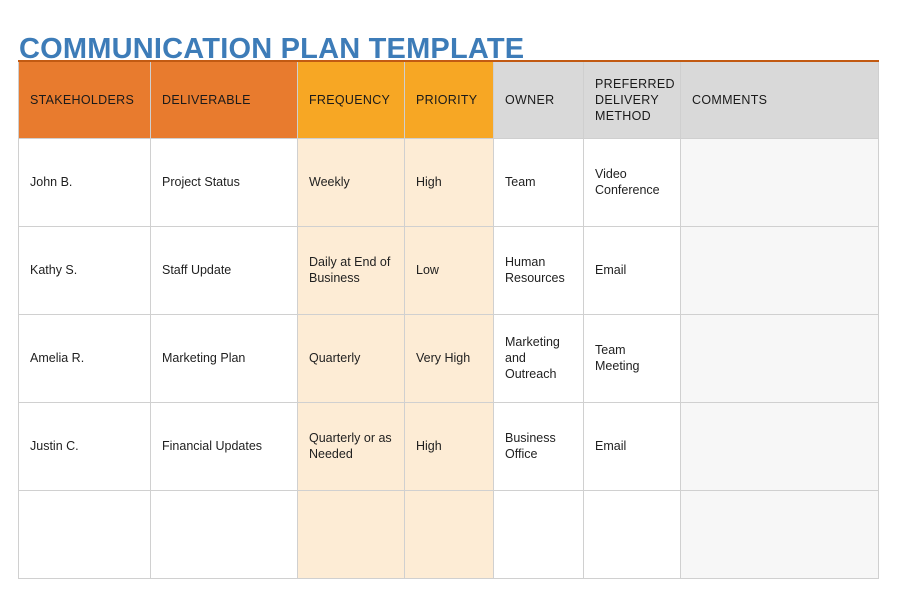 Image resolution: width=900 pixels, height=599 pixels. What do you see at coordinates (535, 270) in the screenshot?
I see `cell-value: Human Resources` at bounding box center [535, 270].